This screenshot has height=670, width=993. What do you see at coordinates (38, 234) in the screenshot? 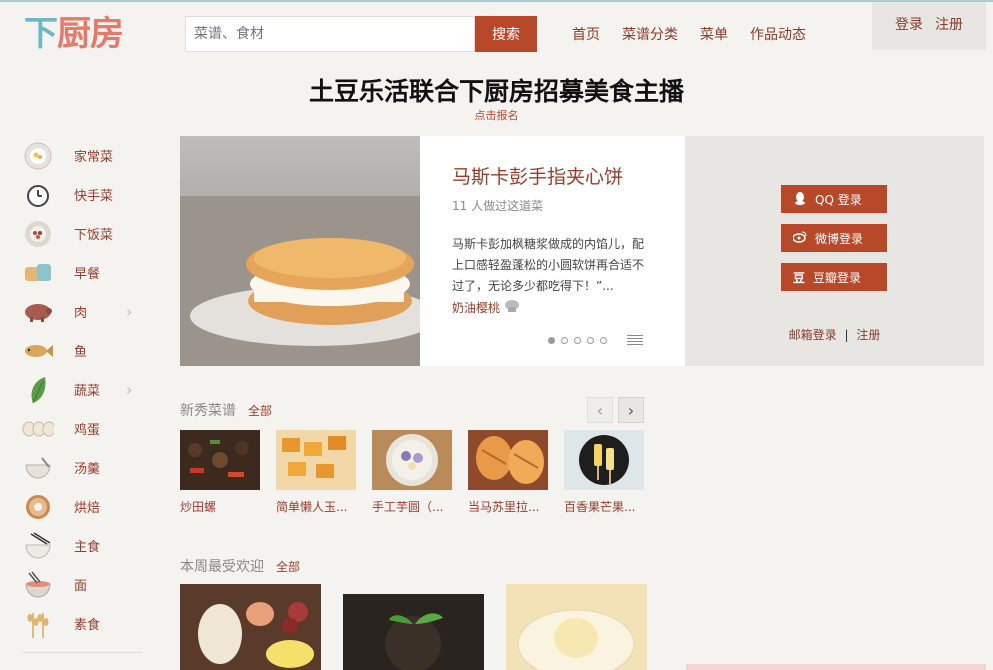
I see `bowl-icon` at bounding box center [38, 234].